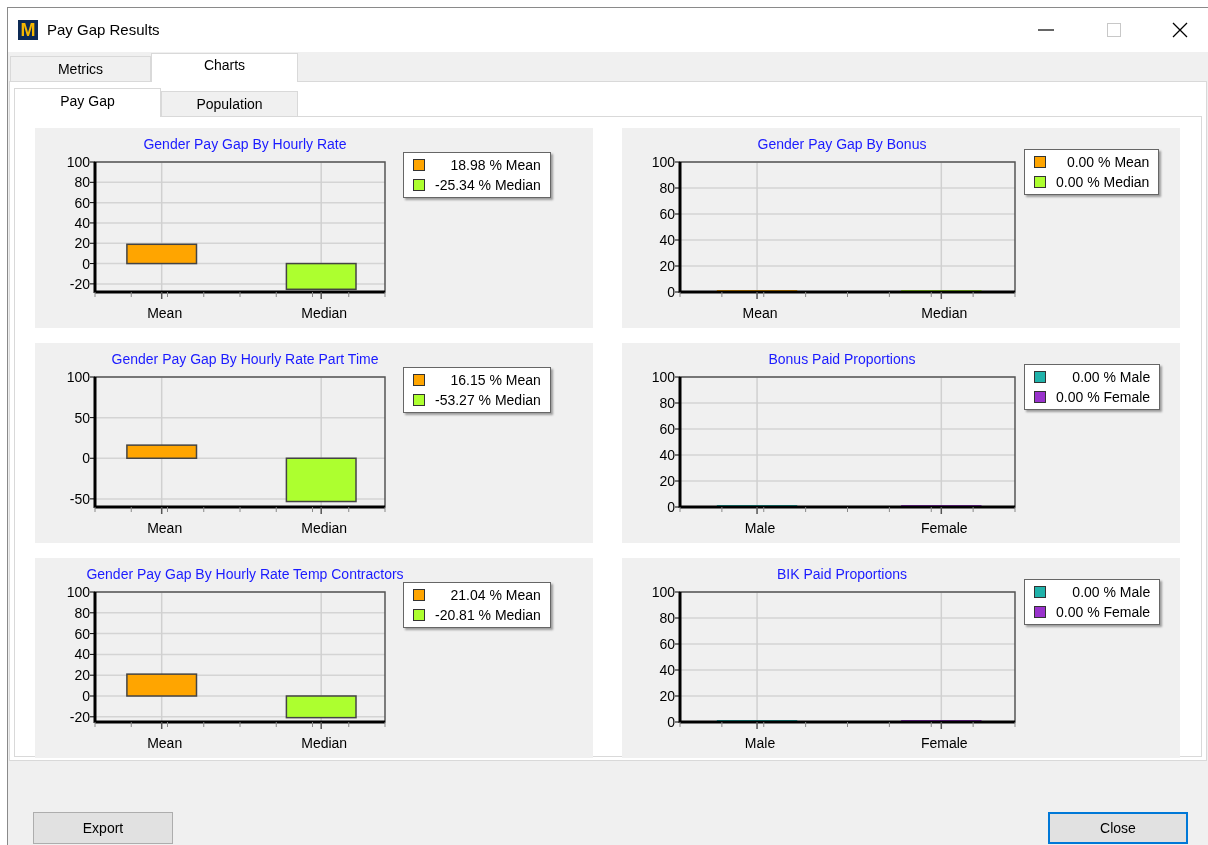 The image size is (1208, 845). What do you see at coordinates (79, 498) in the screenshot?
I see `axis-tick-label: -50` at bounding box center [79, 498].